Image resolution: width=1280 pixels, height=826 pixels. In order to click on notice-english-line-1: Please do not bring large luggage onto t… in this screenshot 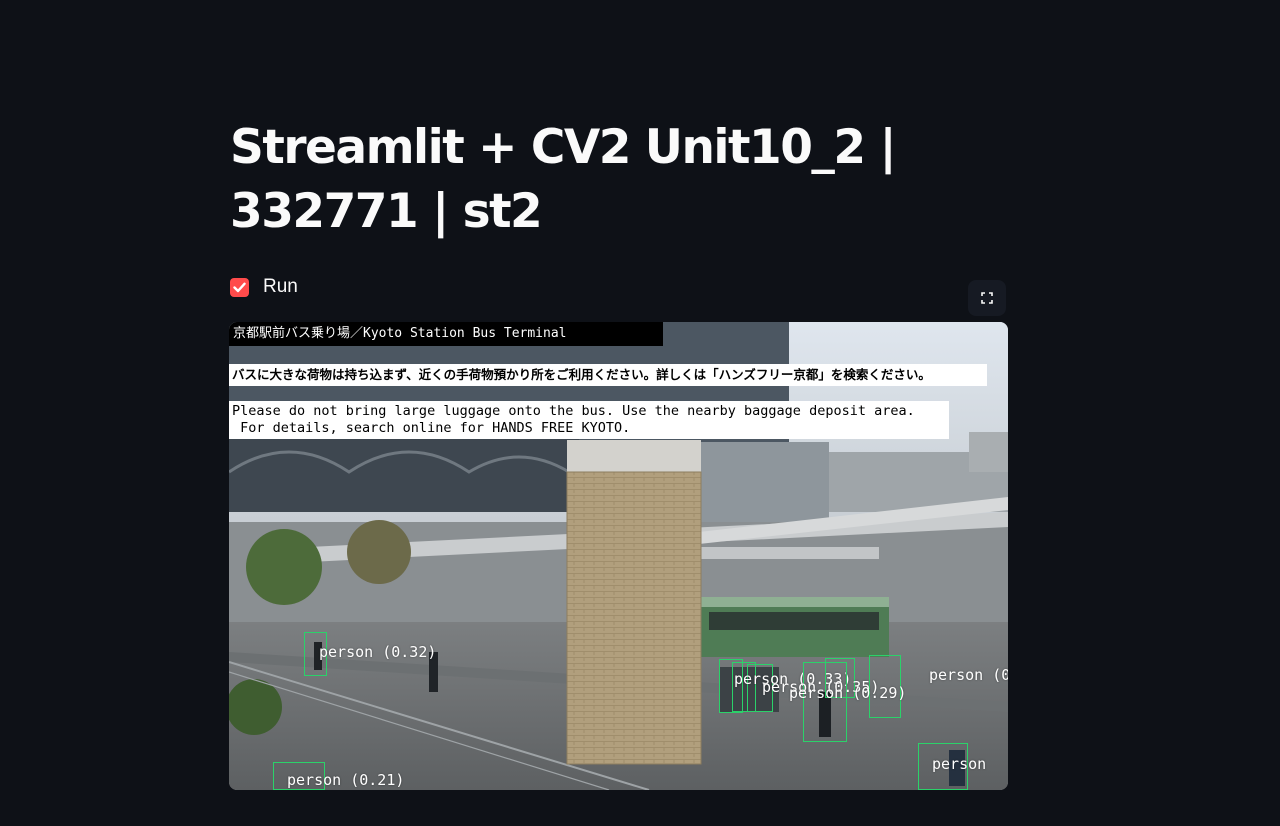, I will do `click(573, 411)`.